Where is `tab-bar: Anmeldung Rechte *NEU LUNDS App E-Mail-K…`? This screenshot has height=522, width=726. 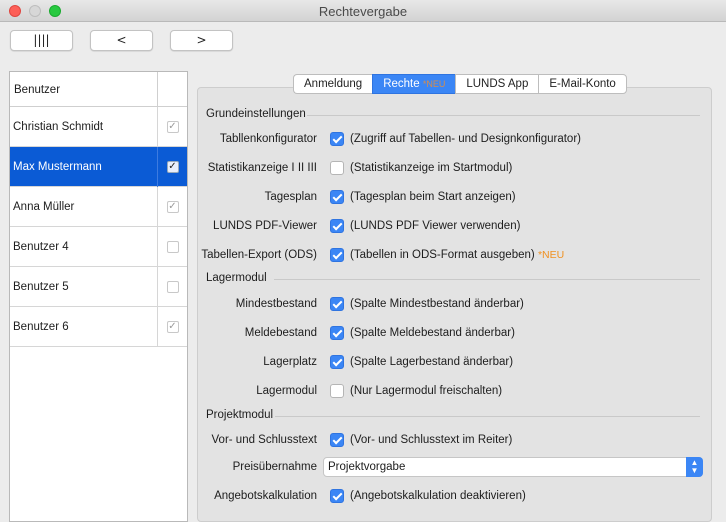
tab-bar: Anmeldung Rechte *NEU LUNDS App E-Mail-K… is located at coordinates (460, 84).